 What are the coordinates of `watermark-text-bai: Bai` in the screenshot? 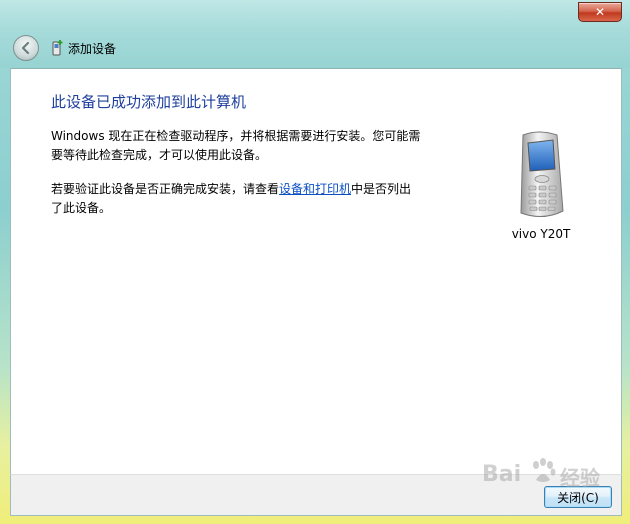 It's located at (502, 474).